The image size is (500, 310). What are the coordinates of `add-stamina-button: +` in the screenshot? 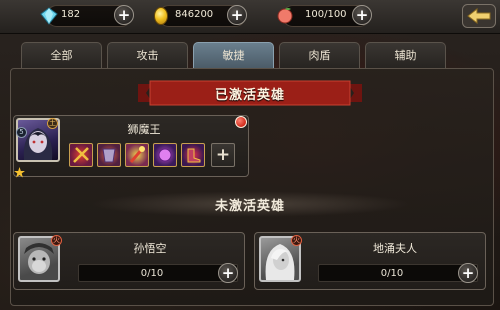 It's located at (362, 15).